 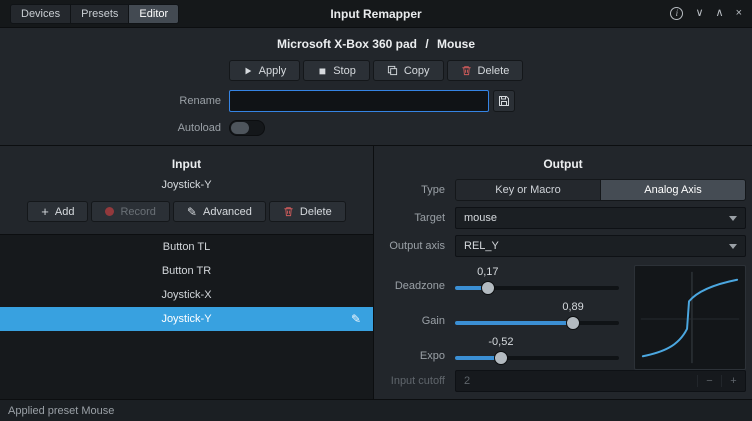 What do you see at coordinates (537, 352) in the screenshot?
I see `expo-slider: -0,52` at bounding box center [537, 352].